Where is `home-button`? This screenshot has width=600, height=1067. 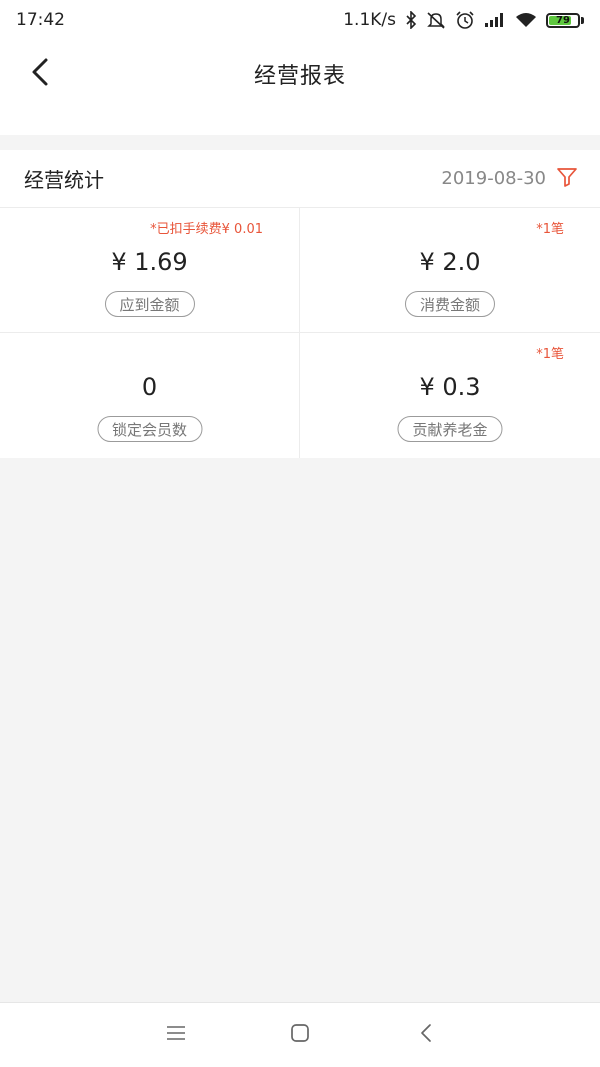
home-button is located at coordinates (300, 1035).